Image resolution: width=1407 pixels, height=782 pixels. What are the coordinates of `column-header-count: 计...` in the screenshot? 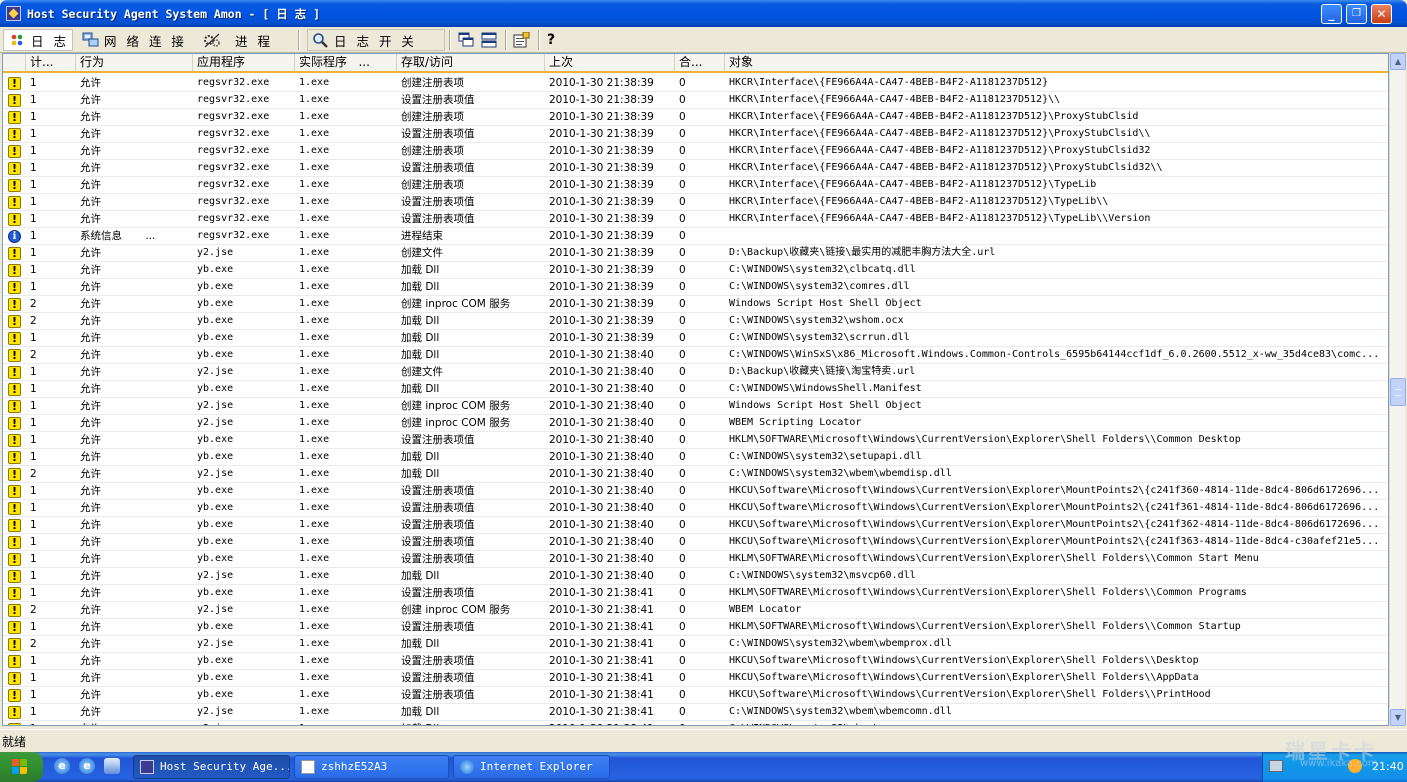 It's located at (51, 62).